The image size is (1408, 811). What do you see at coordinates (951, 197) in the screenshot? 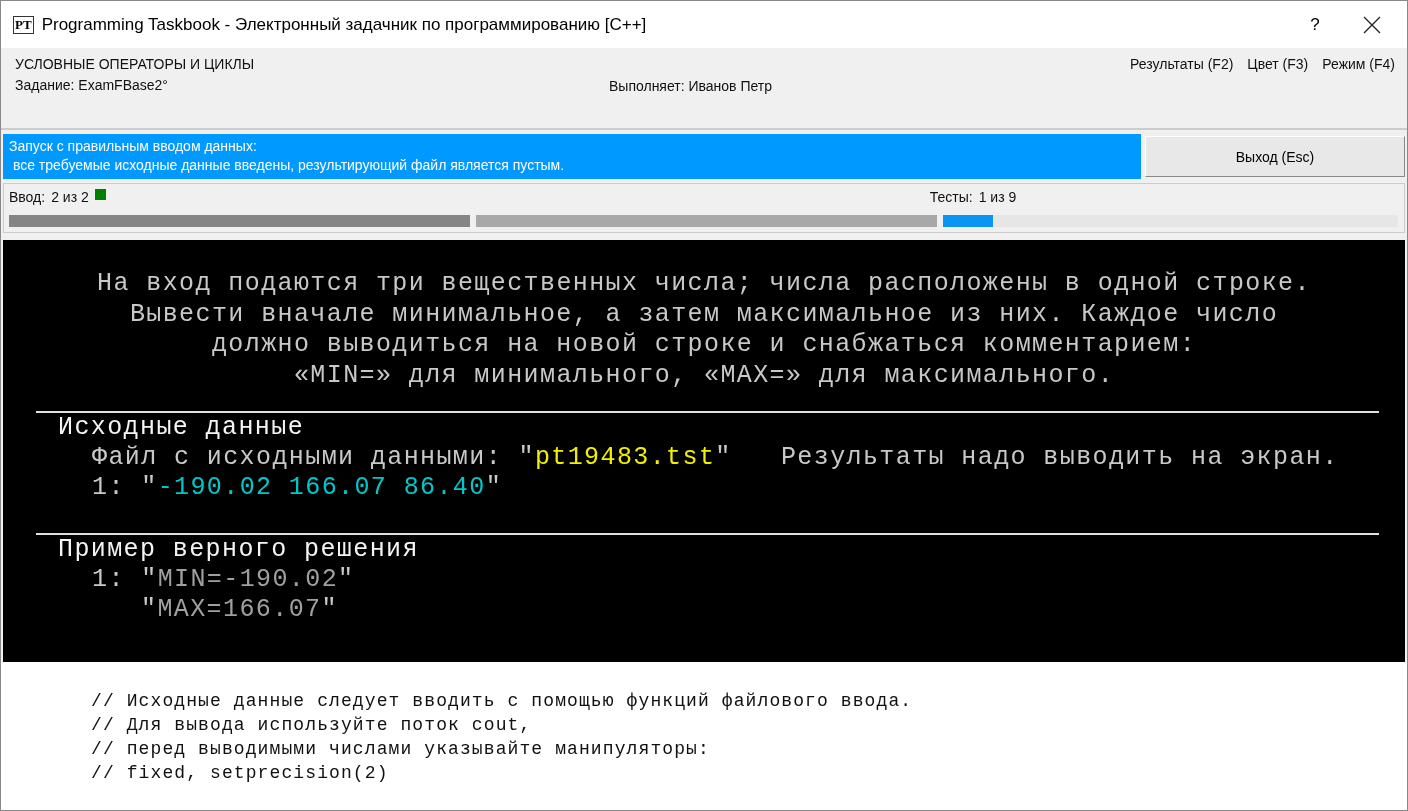
I see `tests-label: Тесты:` at bounding box center [951, 197].